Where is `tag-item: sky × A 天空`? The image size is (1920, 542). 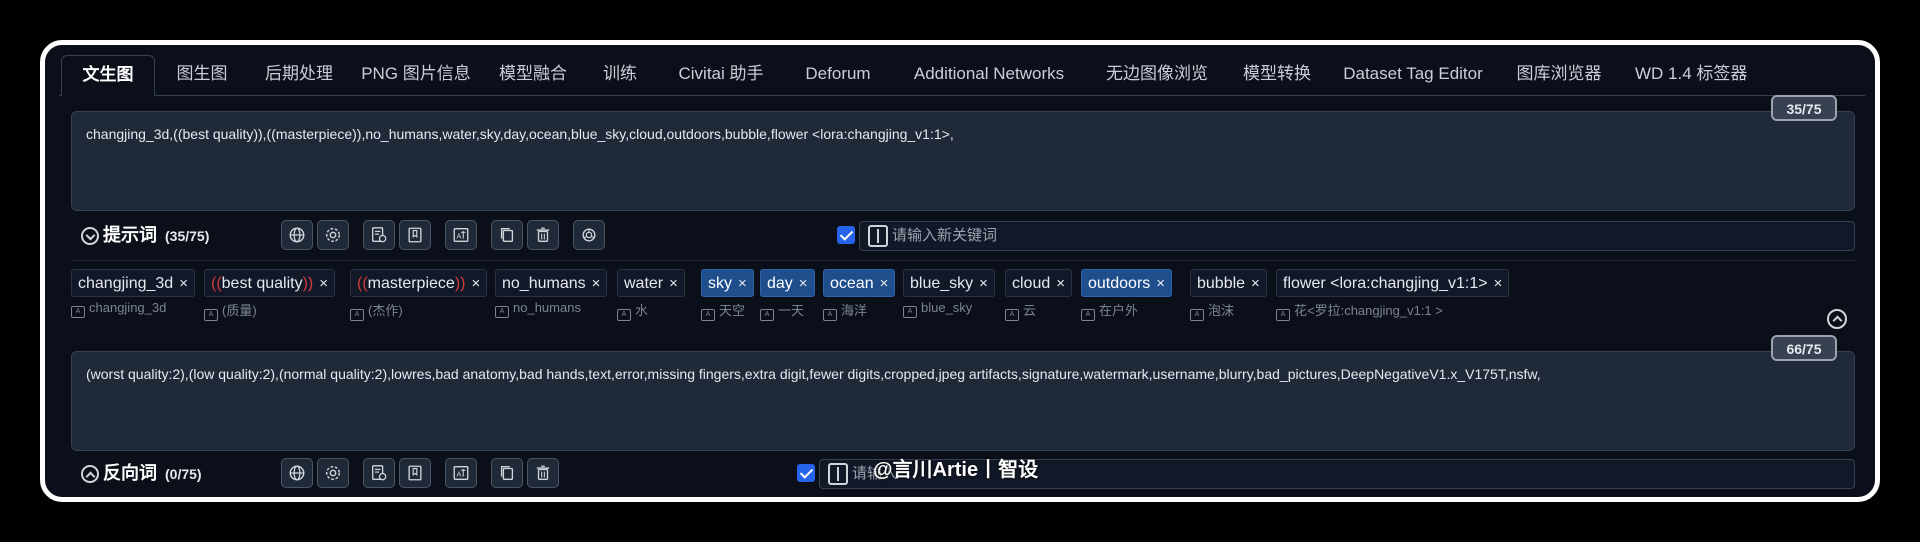 tag-item: sky × A 天空 is located at coordinates (727, 295).